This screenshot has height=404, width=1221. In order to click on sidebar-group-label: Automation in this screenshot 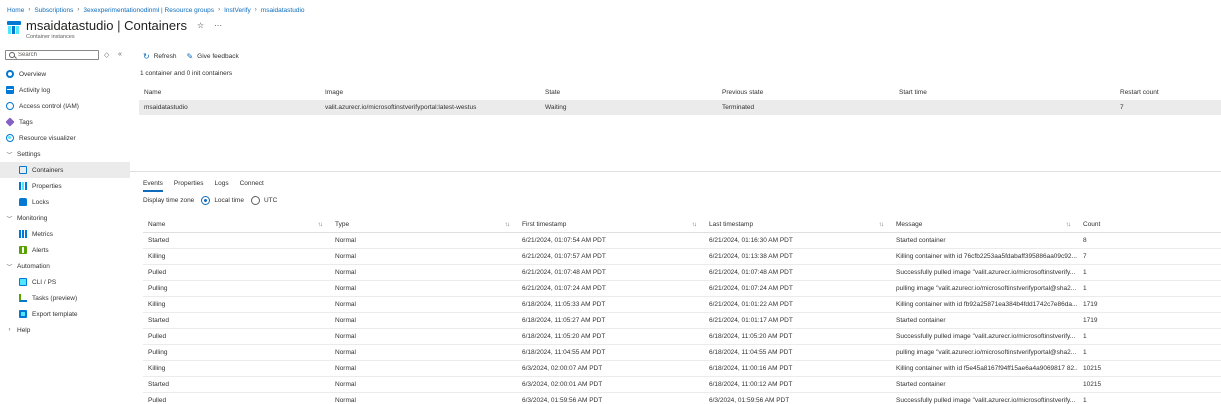, I will do `click(33, 266)`.